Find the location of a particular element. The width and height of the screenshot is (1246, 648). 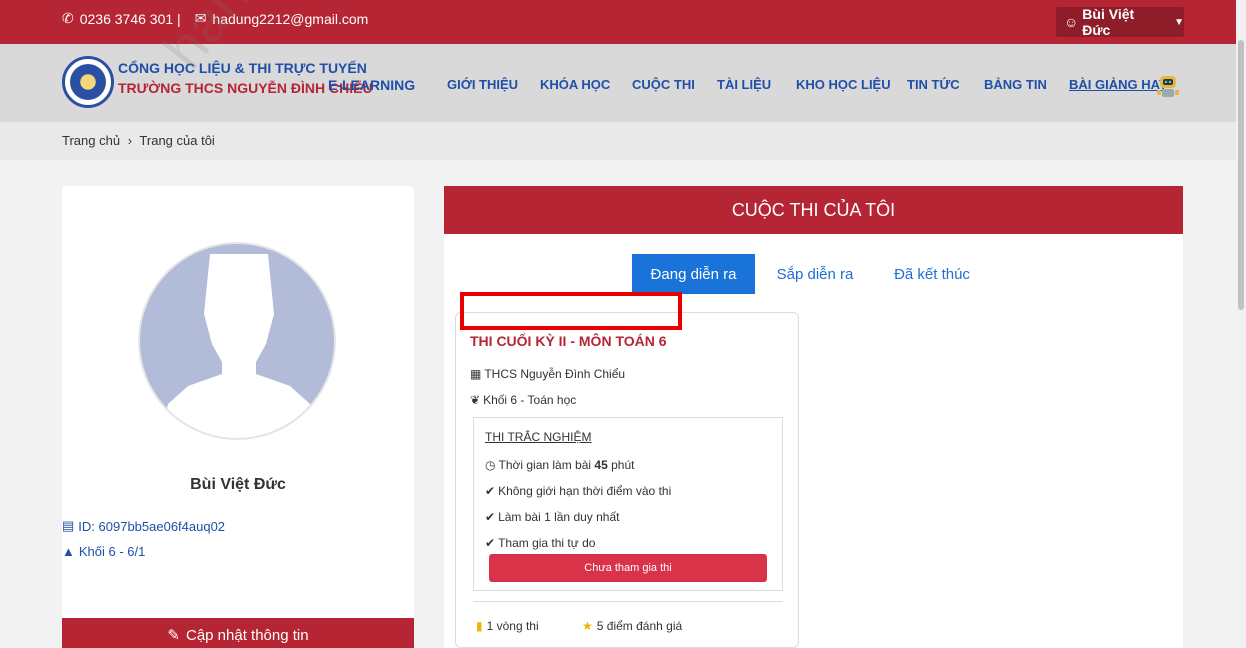

building-icon: ▦ is located at coordinates (476, 374).